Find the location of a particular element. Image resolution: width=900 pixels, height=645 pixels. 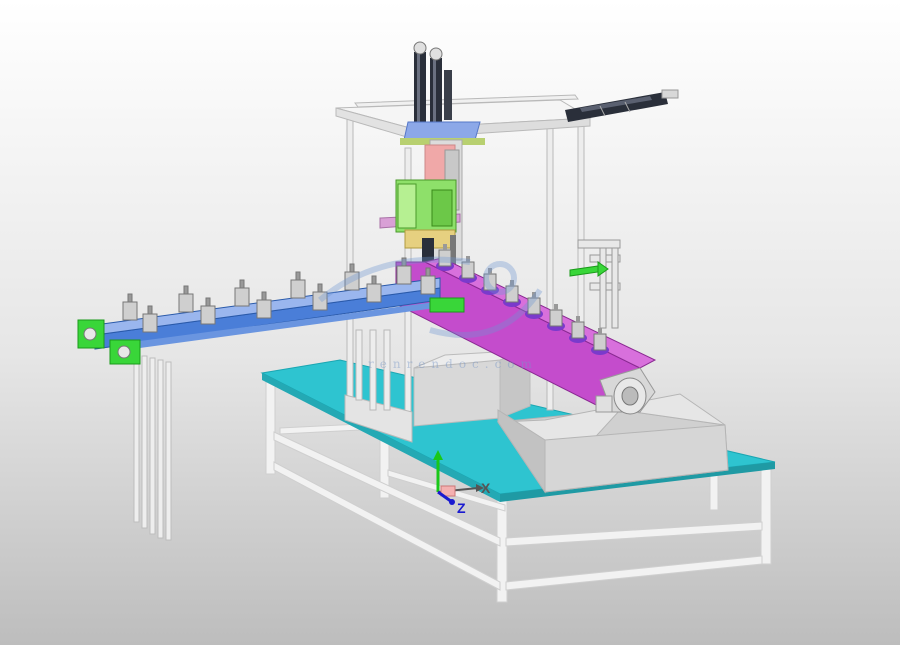

vertical-cylinders is located at coordinates (432, 85).